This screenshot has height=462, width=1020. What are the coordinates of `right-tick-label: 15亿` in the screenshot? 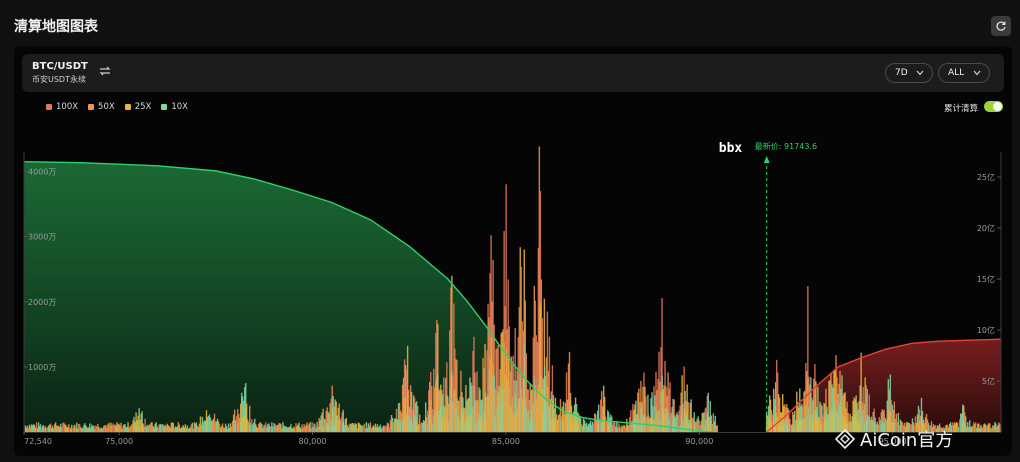 It's located at (986, 279).